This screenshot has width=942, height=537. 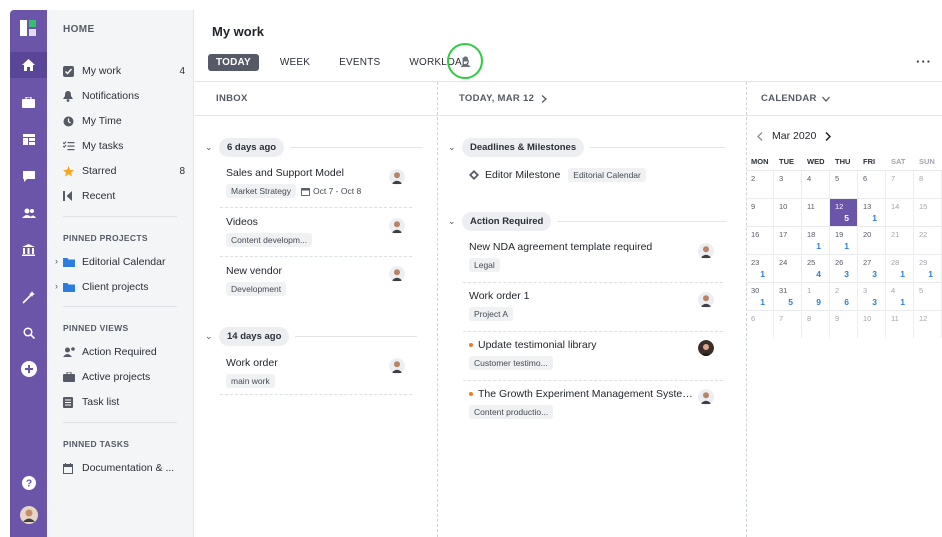 What do you see at coordinates (261, 191) in the screenshot?
I see `task-tag: Market Strategy` at bounding box center [261, 191].